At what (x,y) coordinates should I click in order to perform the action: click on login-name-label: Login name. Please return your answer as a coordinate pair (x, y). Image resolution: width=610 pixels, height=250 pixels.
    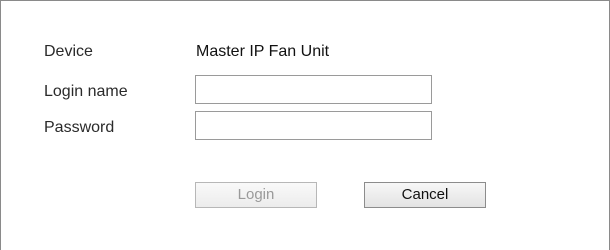
    Looking at the image, I should click on (86, 91).